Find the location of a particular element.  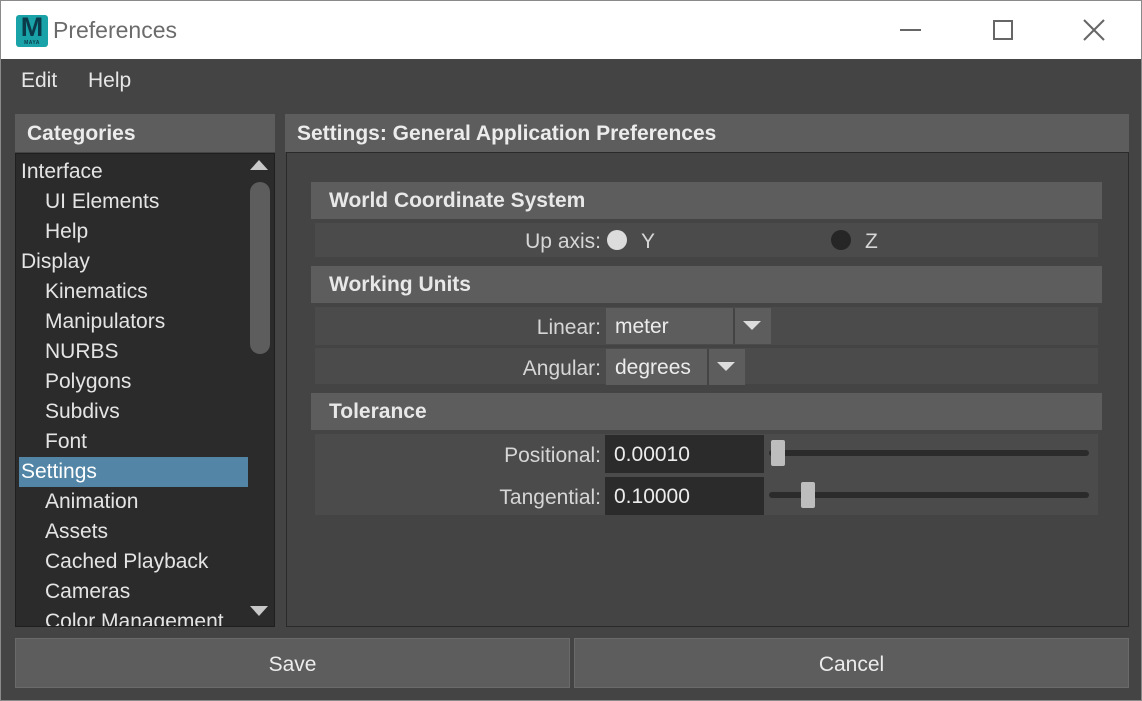

tangential-slider-handle is located at coordinates (808, 495).